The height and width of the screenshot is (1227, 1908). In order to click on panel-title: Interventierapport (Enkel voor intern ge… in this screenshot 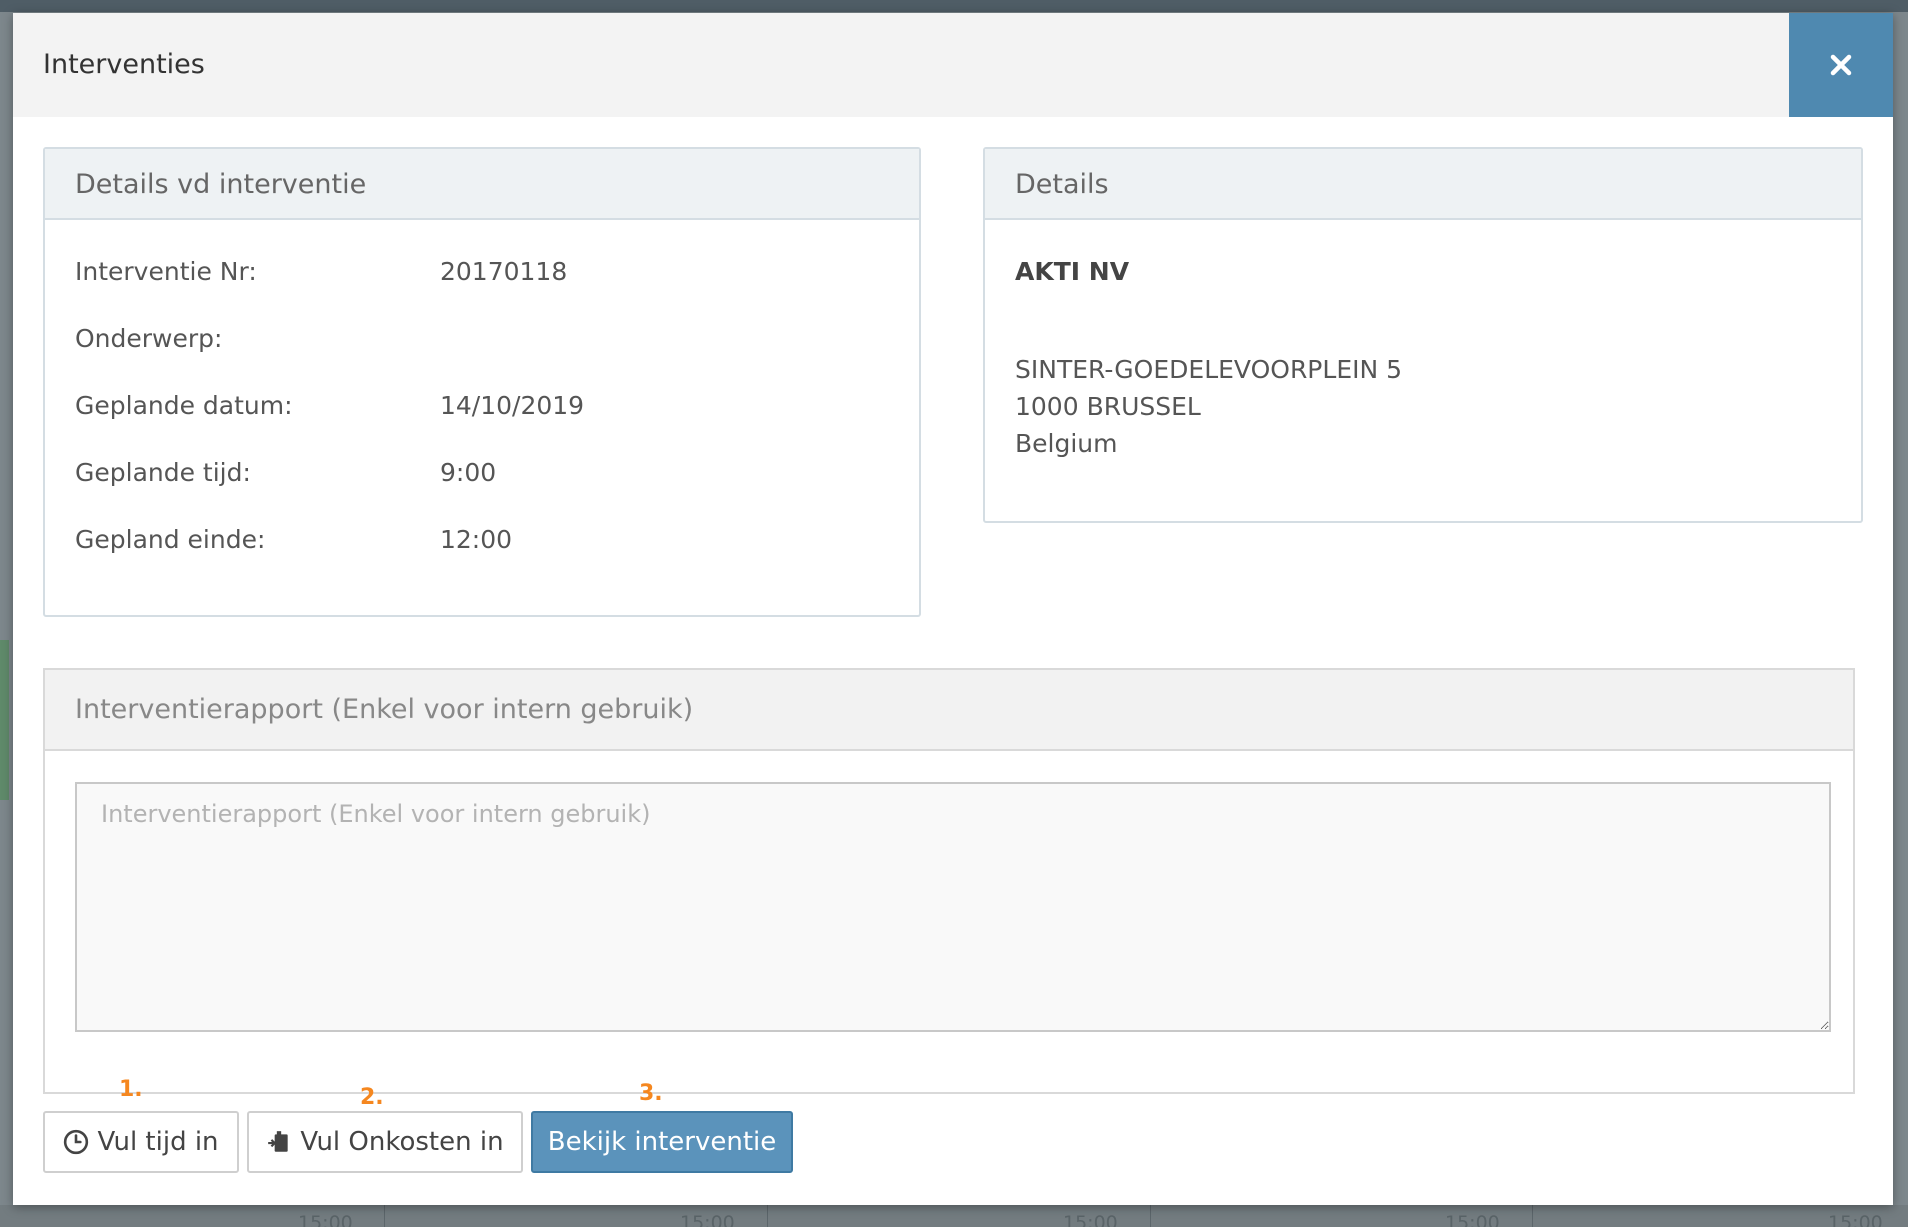, I will do `click(384, 709)`.